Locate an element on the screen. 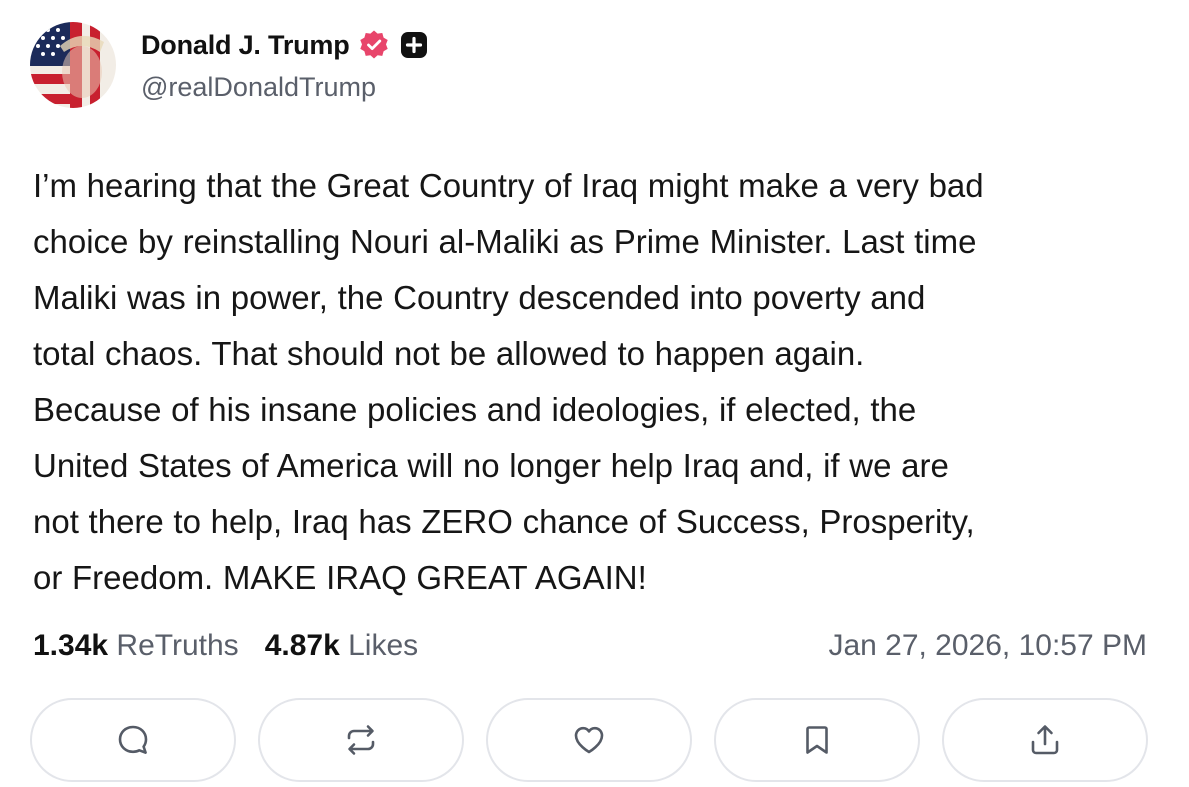 The image size is (1189, 787). avatar-image is located at coordinates (73, 65).